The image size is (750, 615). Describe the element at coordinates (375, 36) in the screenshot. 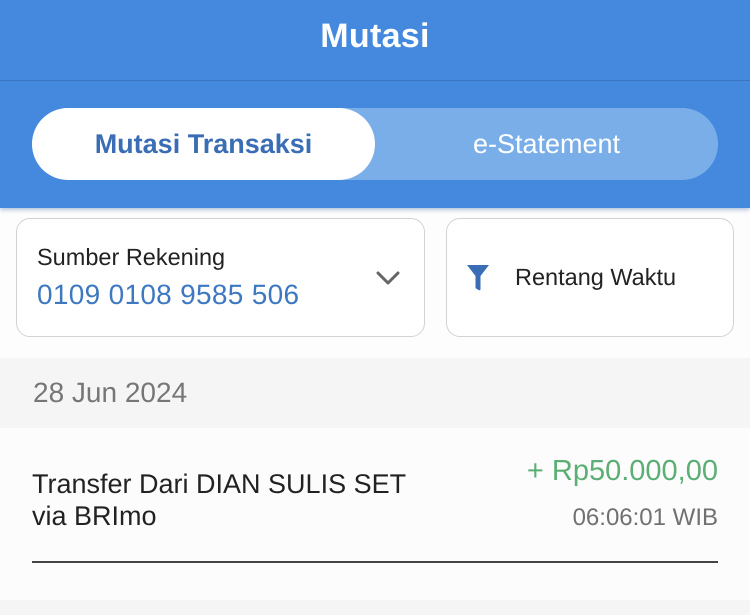

I see `page-title: Mutasi` at that location.